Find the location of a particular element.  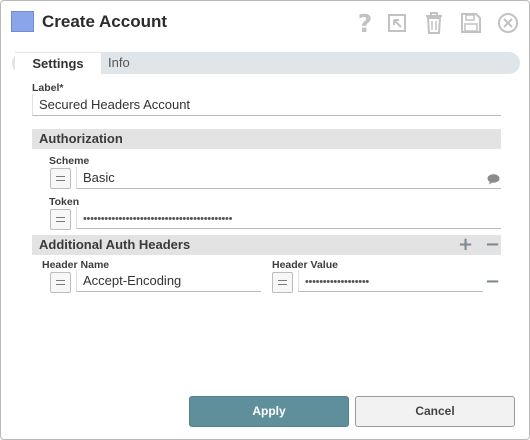

token-label: Token is located at coordinates (64, 202).